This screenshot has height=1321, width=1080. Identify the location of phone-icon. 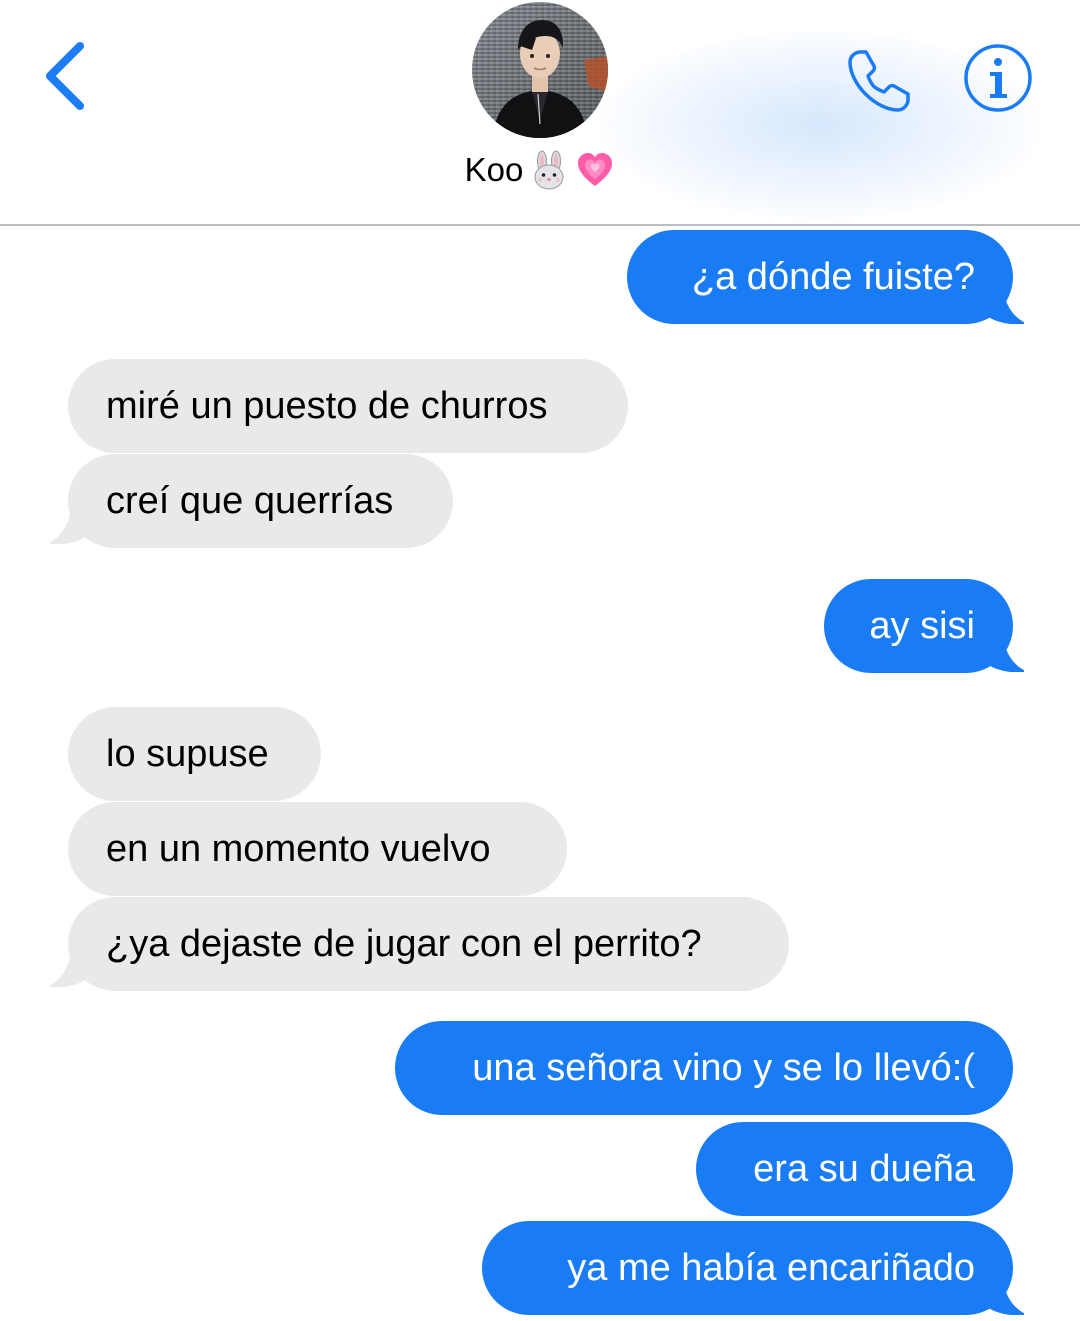
(879, 81).